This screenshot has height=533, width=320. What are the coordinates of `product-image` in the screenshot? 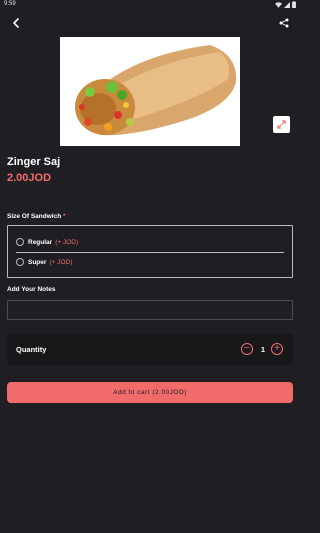 It's located at (150, 91).